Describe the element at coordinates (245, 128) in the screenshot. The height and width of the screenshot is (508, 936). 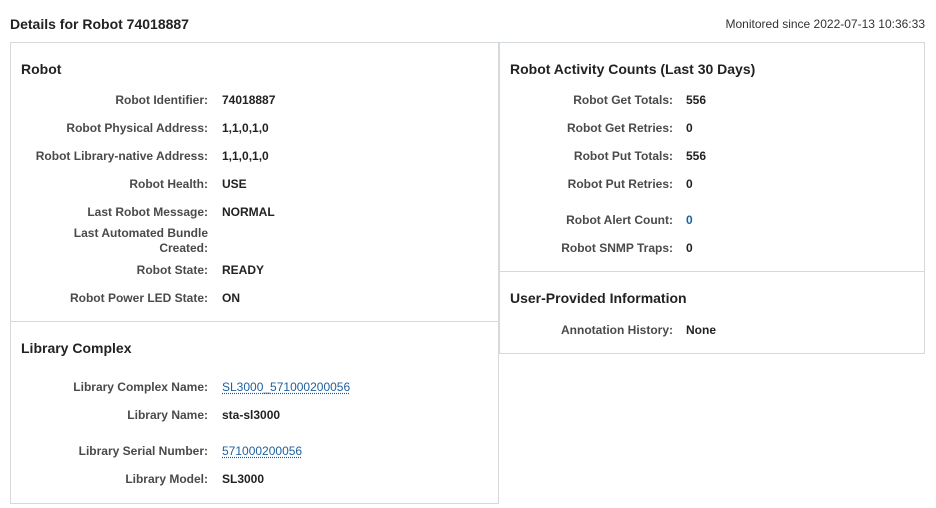
I see `robot-physical-address-value: 1,1,0,1,0` at that location.